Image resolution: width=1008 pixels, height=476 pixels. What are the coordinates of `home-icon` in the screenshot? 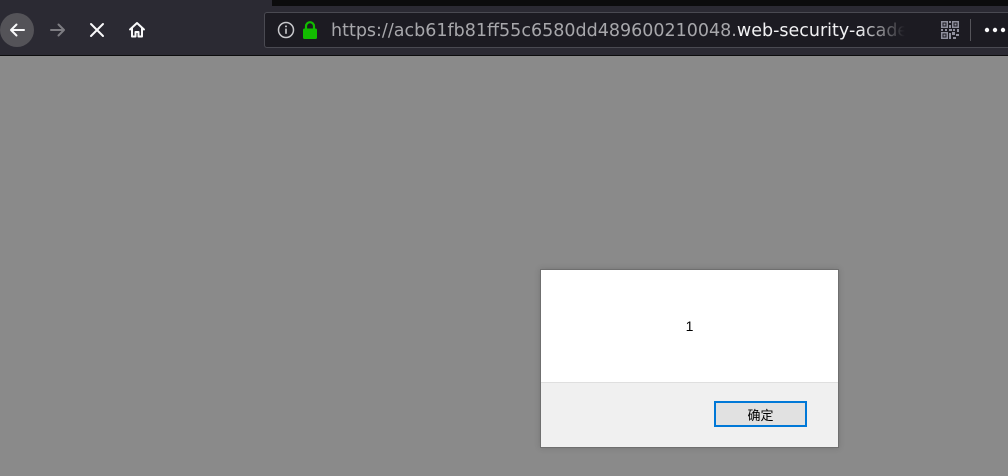 It's located at (137, 30).